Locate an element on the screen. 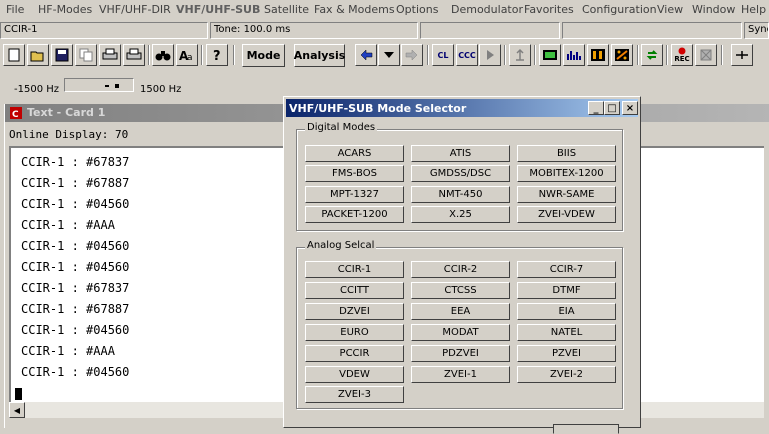 The image size is (769, 434). record-icon: REC is located at coordinates (682, 55).